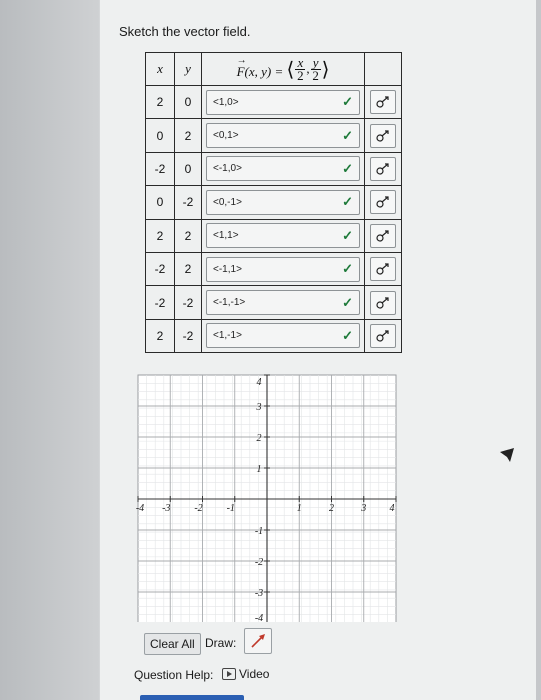  I want to click on table-row: -2 2 <-1,1> ✓, so click(273, 269).